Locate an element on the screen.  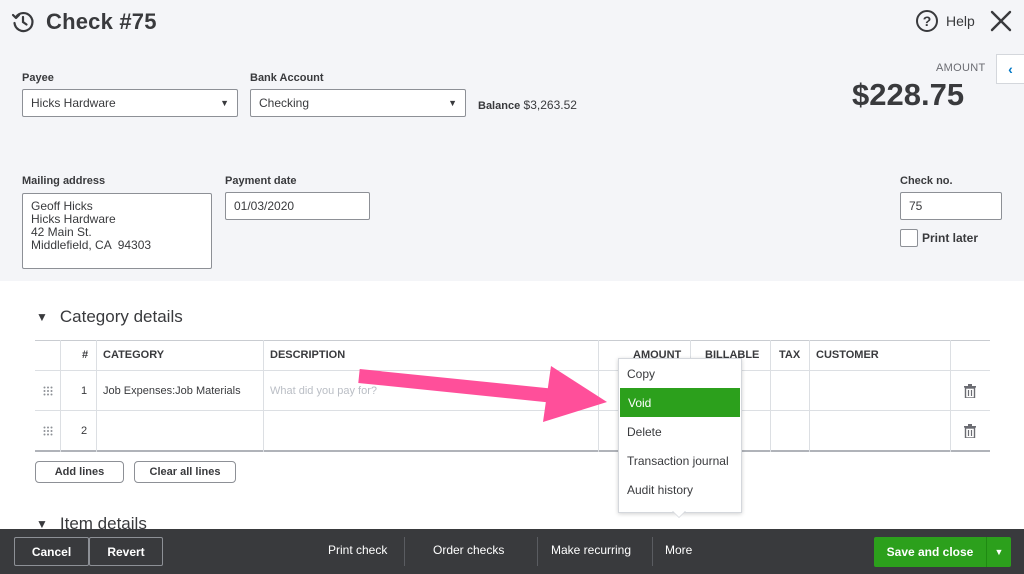
row-category: Job Expenses:Job Materials is located at coordinates (172, 391).